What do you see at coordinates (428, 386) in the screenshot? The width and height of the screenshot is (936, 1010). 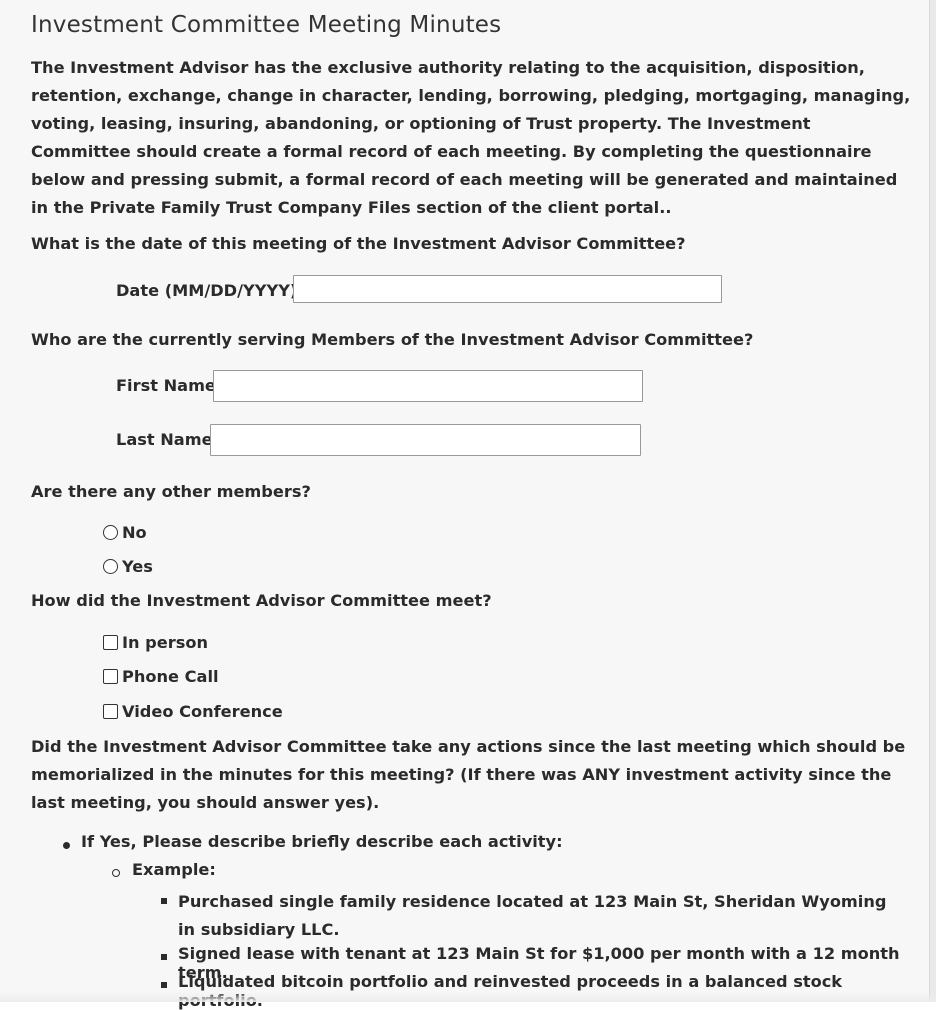 I see `first-name-input` at bounding box center [428, 386].